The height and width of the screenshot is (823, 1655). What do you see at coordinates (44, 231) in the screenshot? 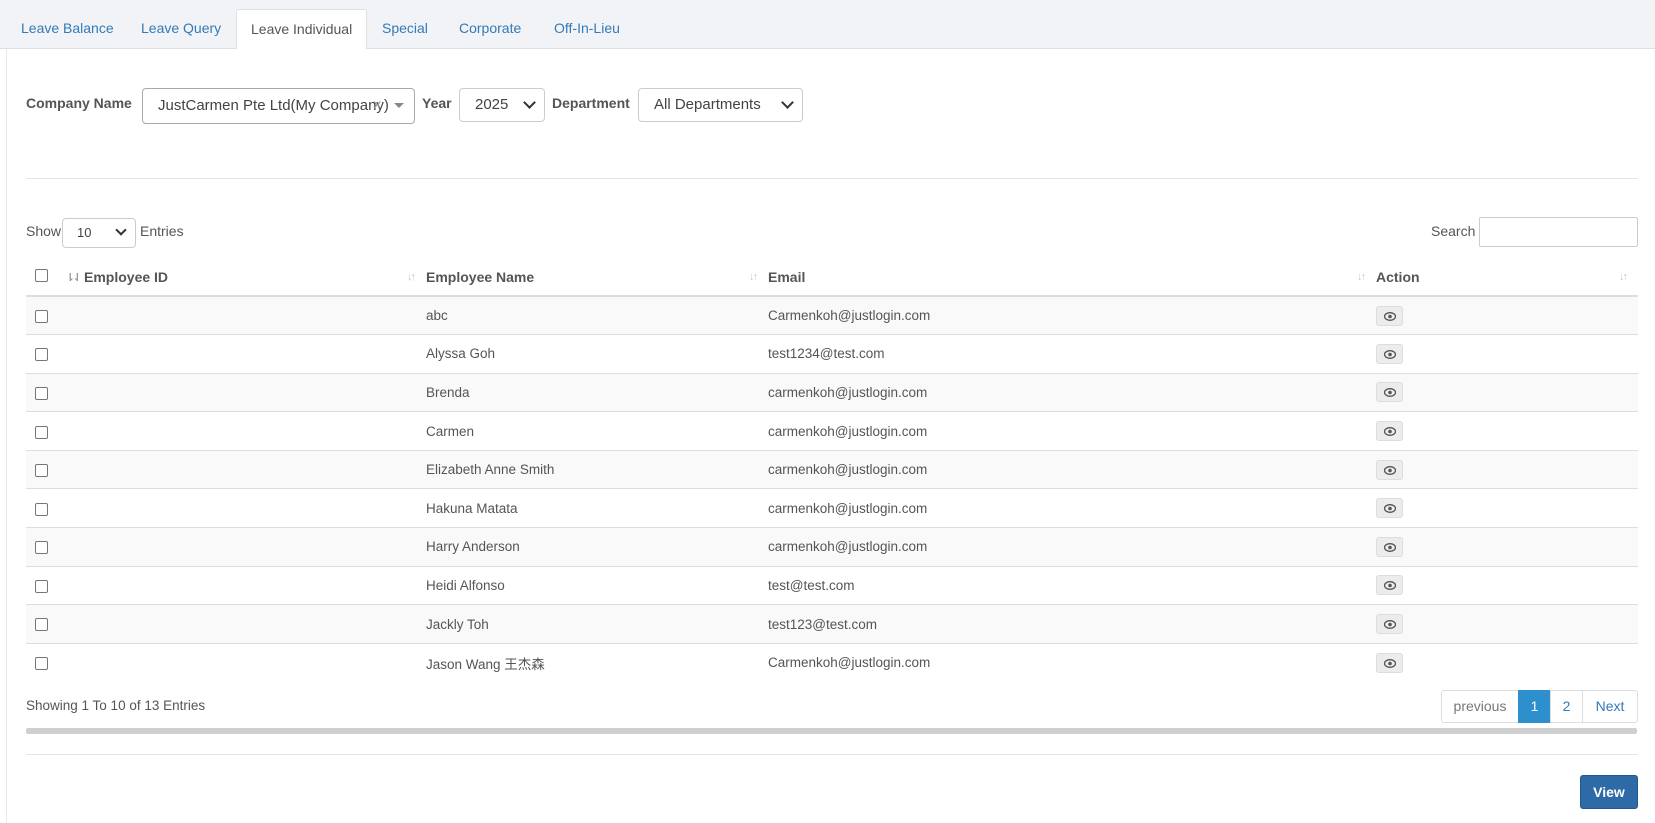
I see `show-label: Show` at bounding box center [44, 231].